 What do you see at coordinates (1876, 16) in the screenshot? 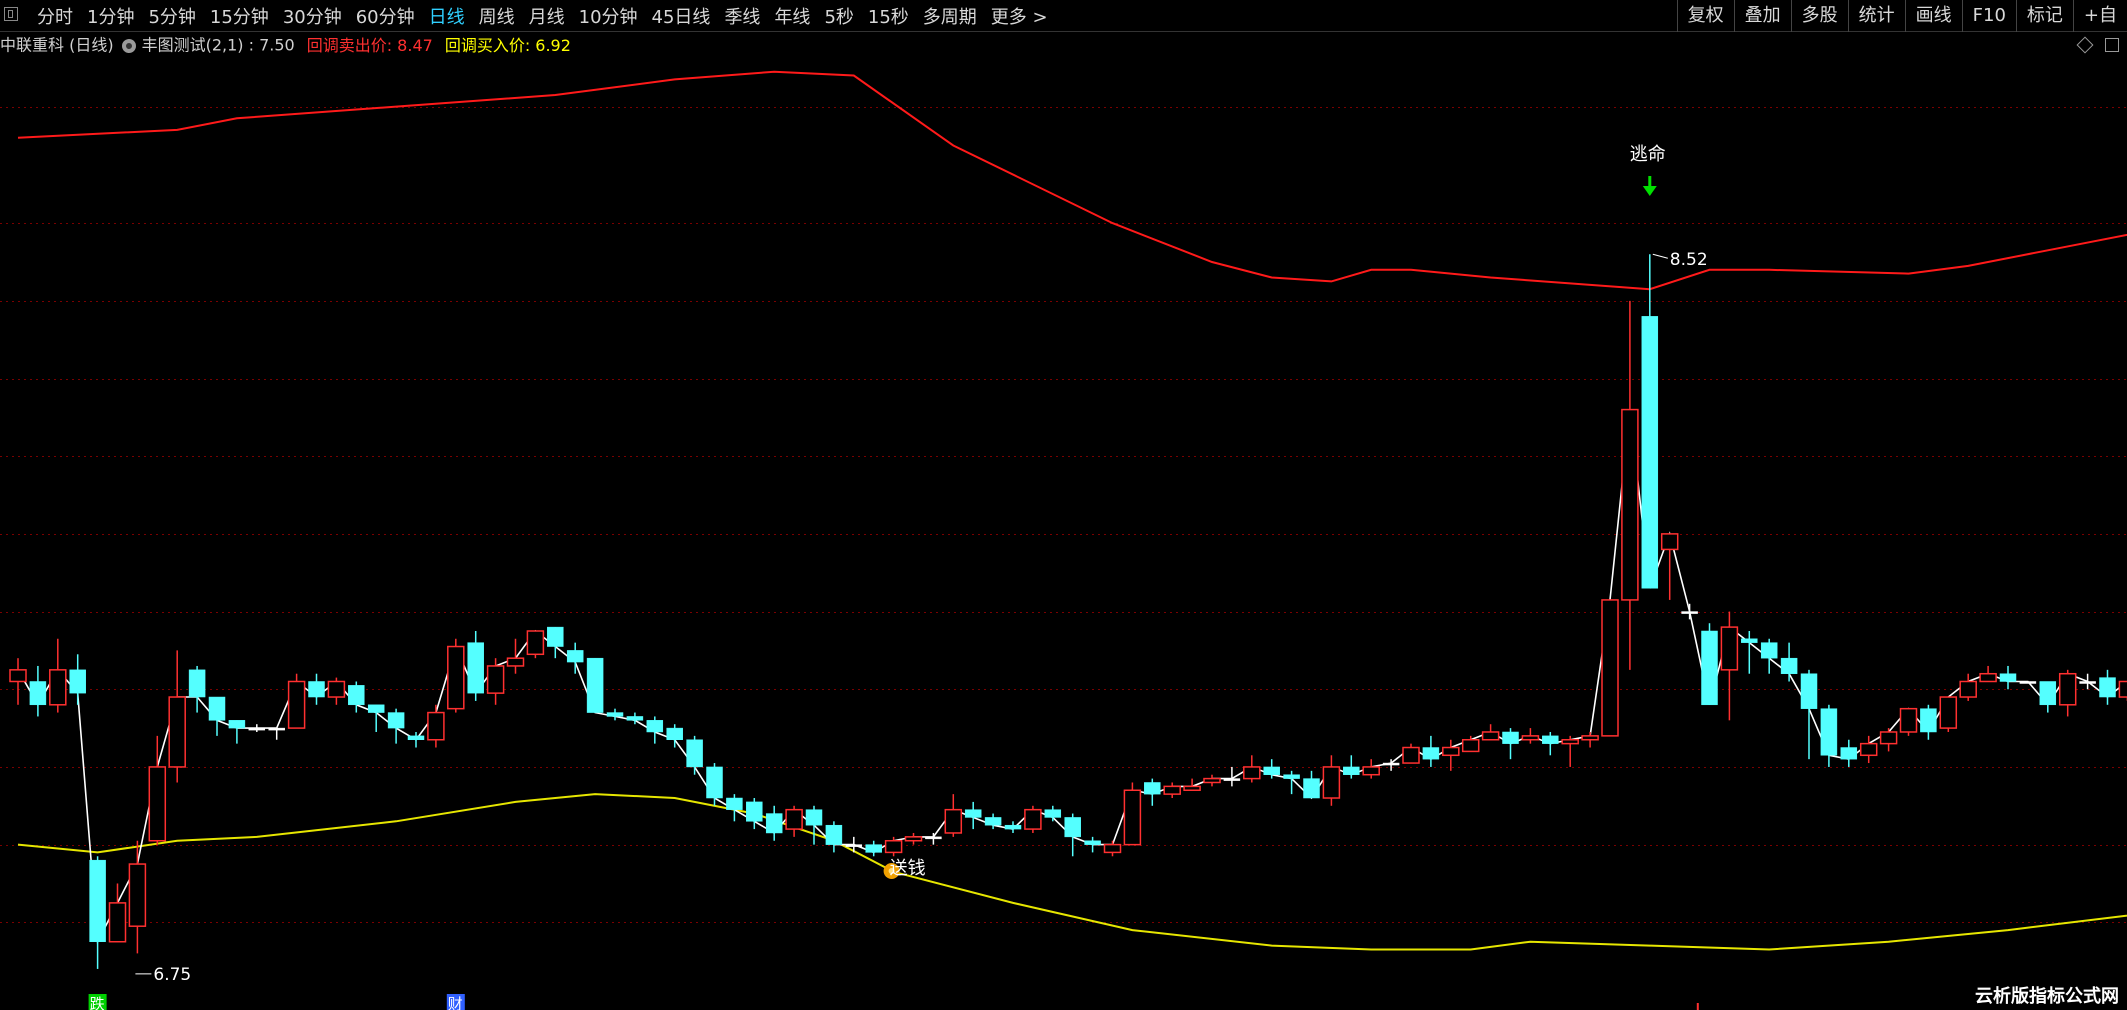
I see `toolbar-button-3: 统计` at bounding box center [1876, 16].